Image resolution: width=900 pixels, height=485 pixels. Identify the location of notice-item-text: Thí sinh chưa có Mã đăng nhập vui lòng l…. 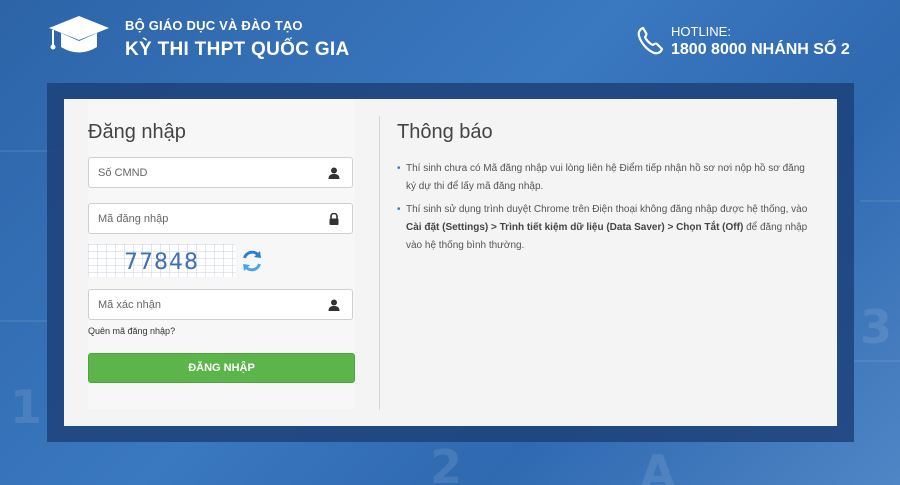
(605, 177).